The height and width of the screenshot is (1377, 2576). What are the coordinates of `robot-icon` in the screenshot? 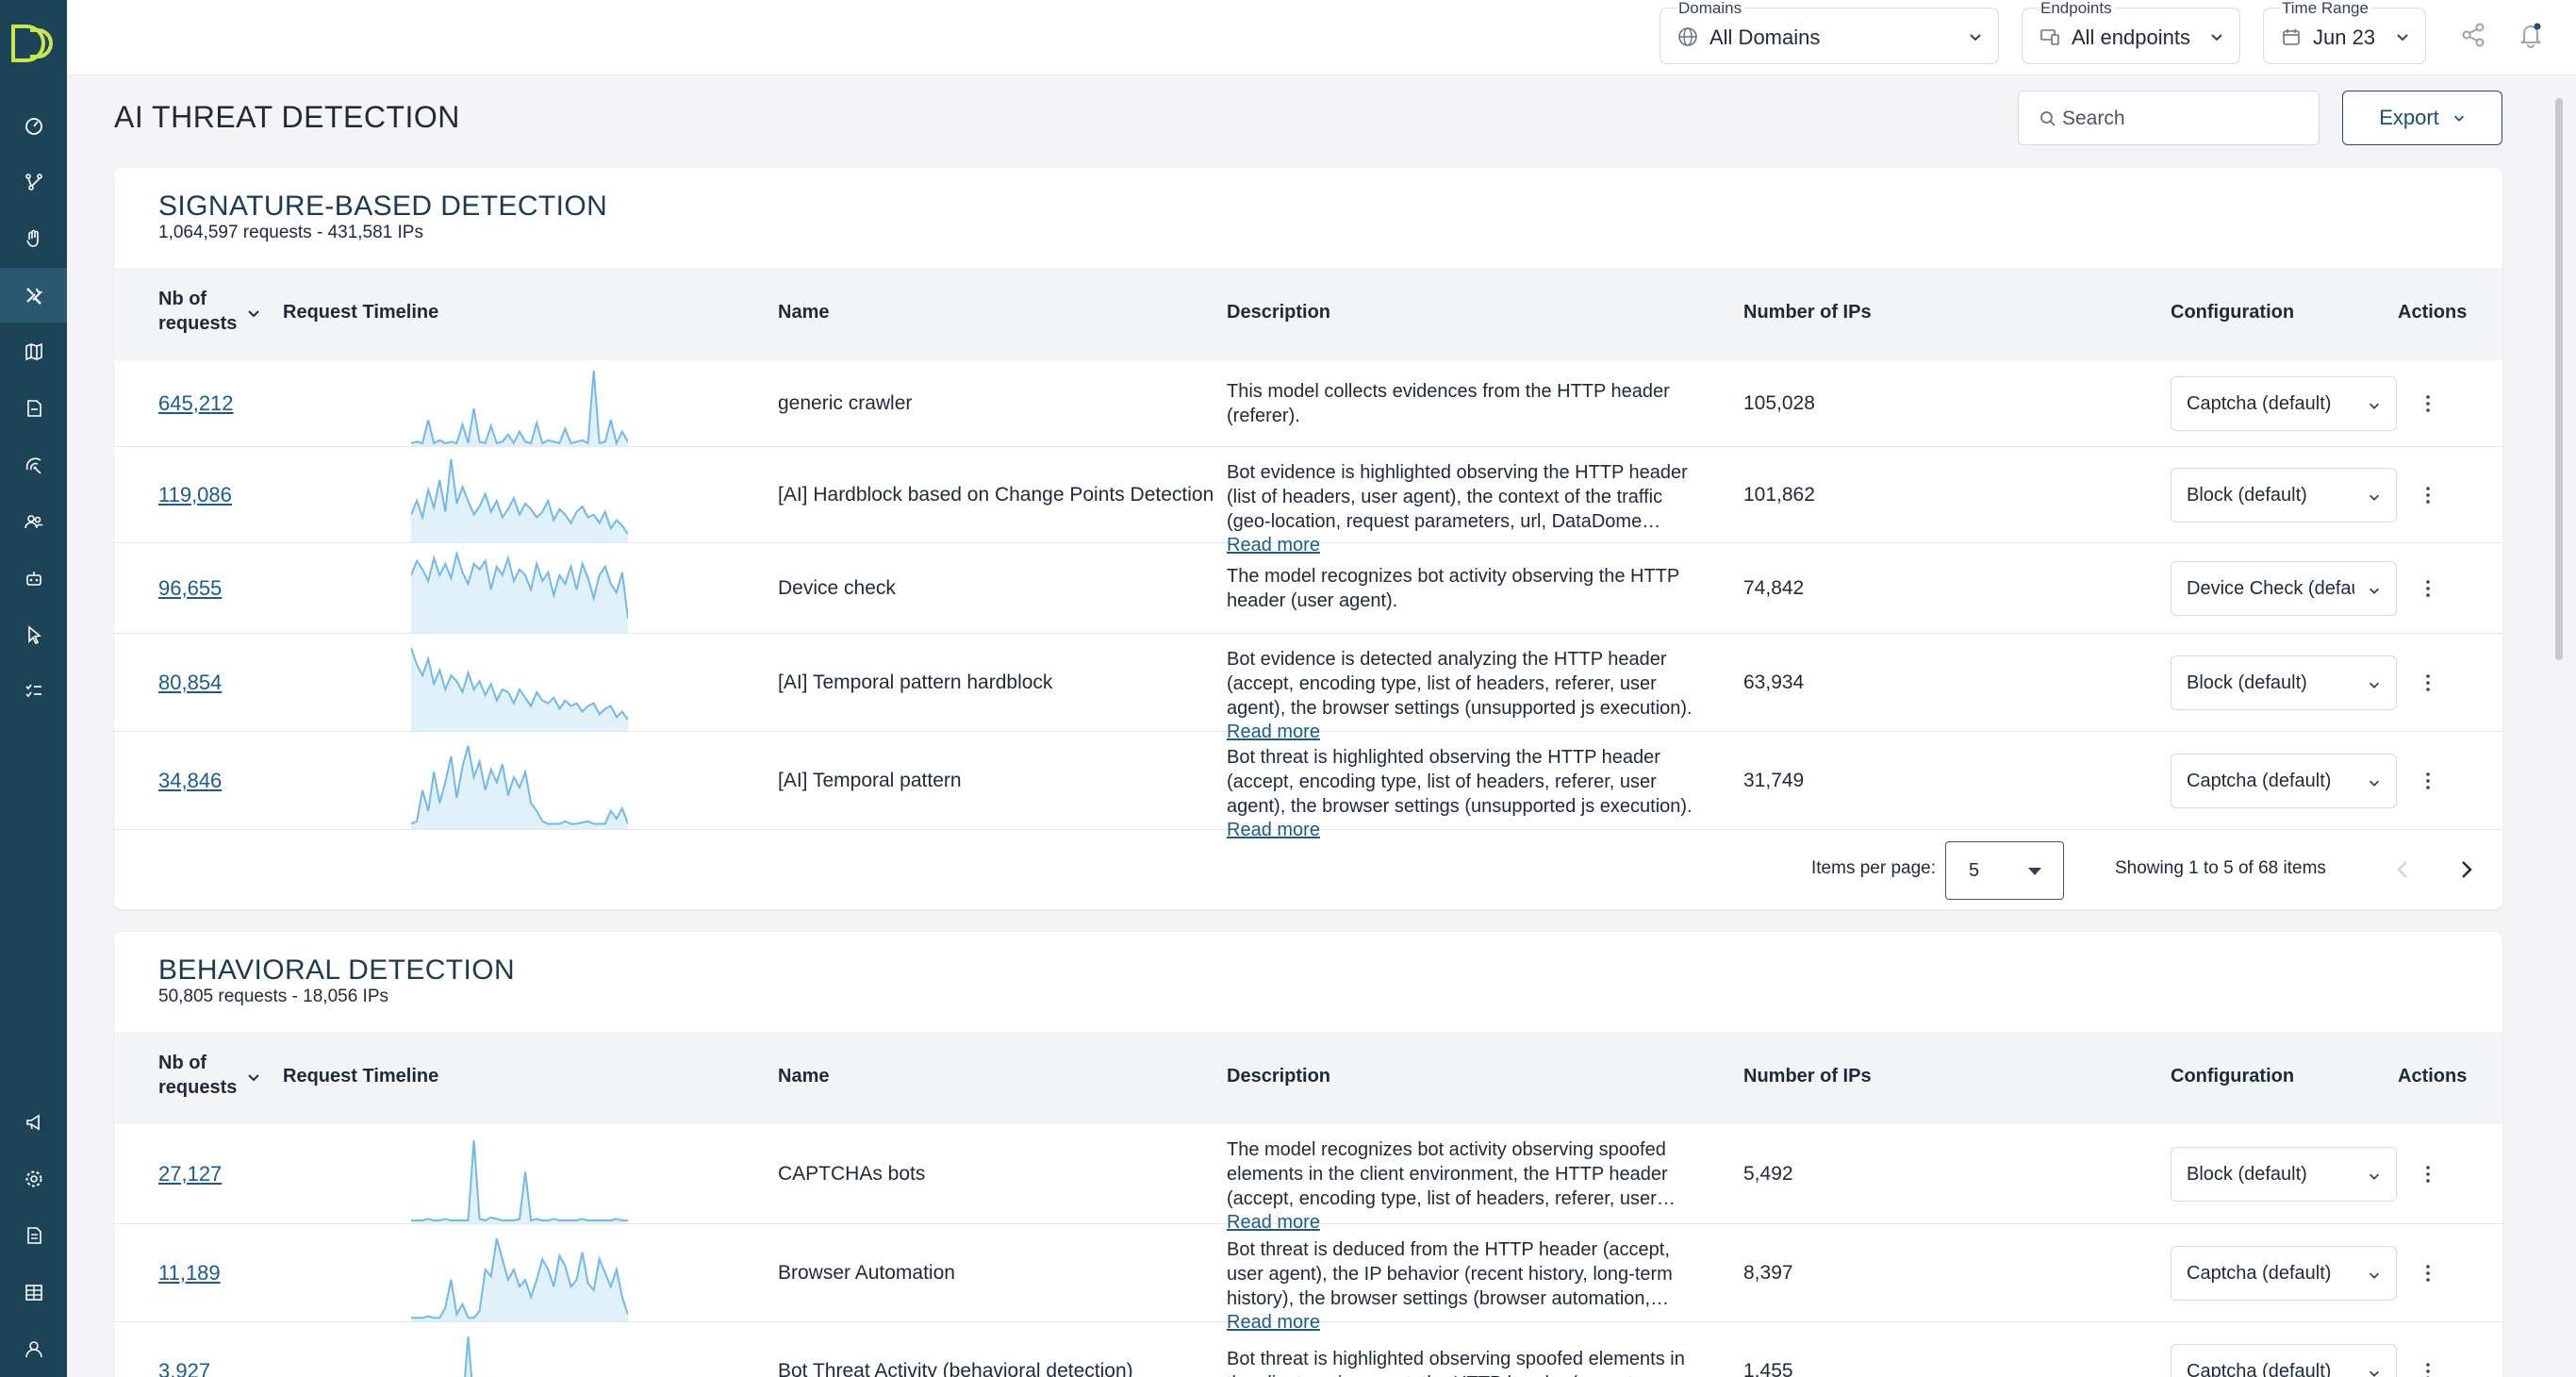 It's located at (33, 579).